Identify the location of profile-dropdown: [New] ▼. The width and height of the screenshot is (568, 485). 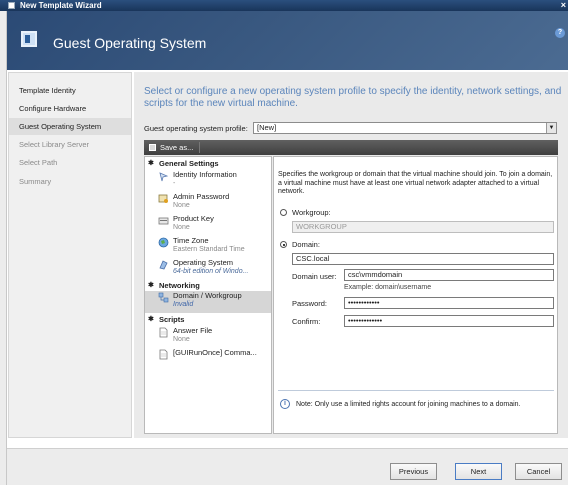
(405, 128).